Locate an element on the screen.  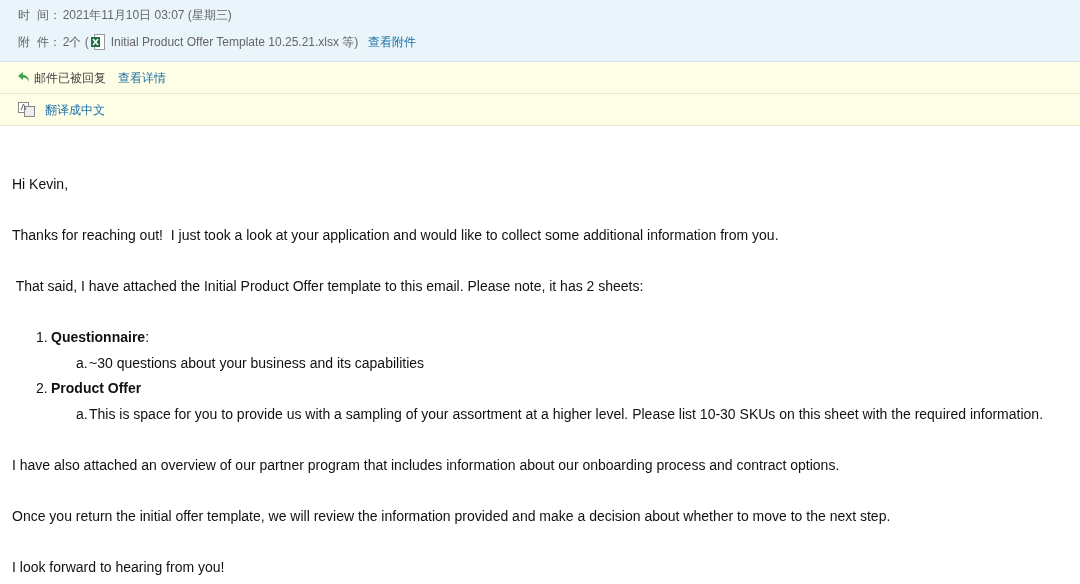
field-value: 2021年11月10日 03:07 (星期三) is located at coordinates (147, 15).